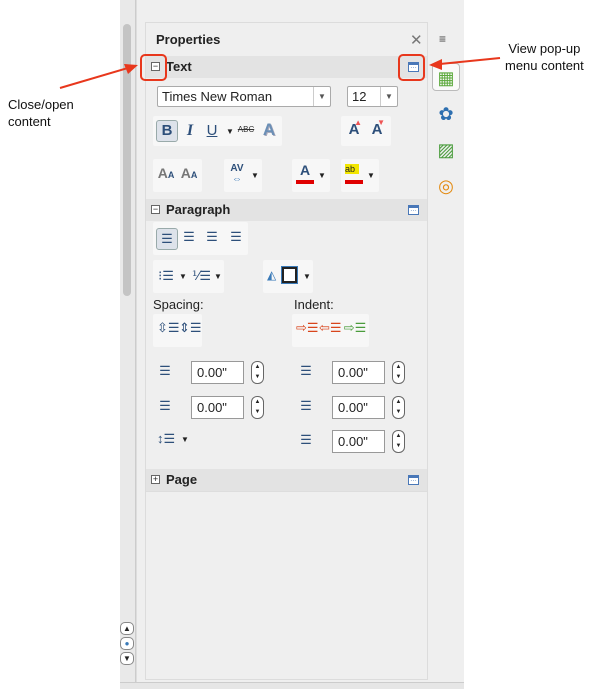  What do you see at coordinates (41, 113) in the screenshot?
I see `annotation-close-open: Close/open content` at bounding box center [41, 113].